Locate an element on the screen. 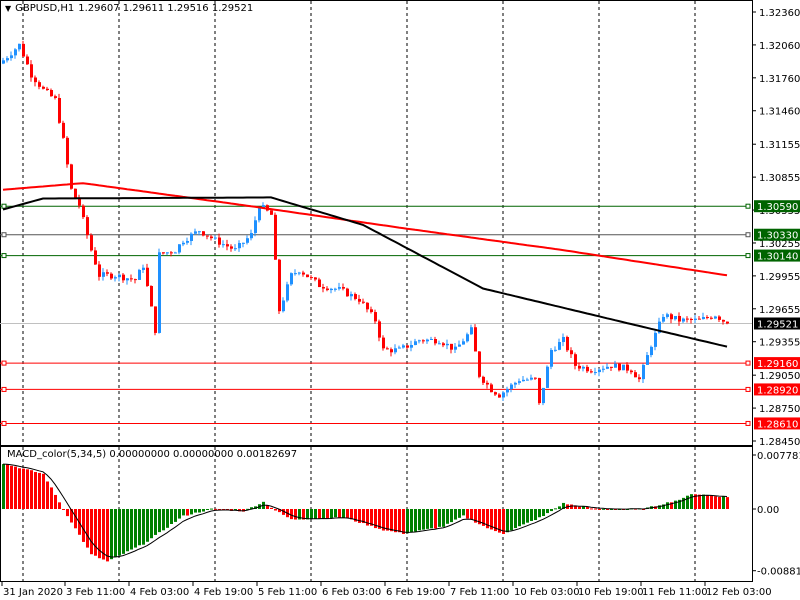 This screenshot has height=600, width=800. collapse-triangle-icon: ▼ is located at coordinates (8, 8).